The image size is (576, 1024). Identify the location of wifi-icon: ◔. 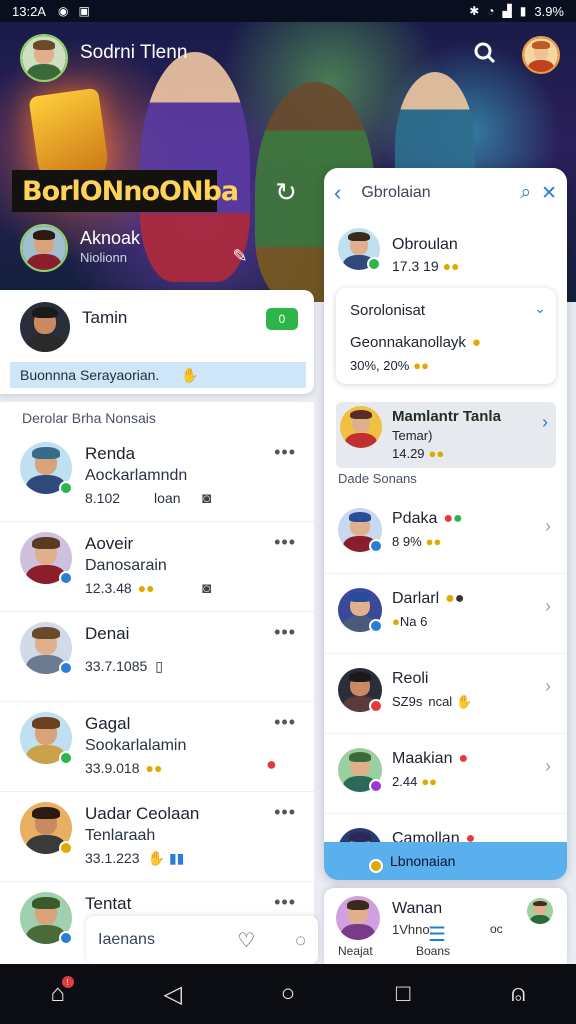
(491, 11).